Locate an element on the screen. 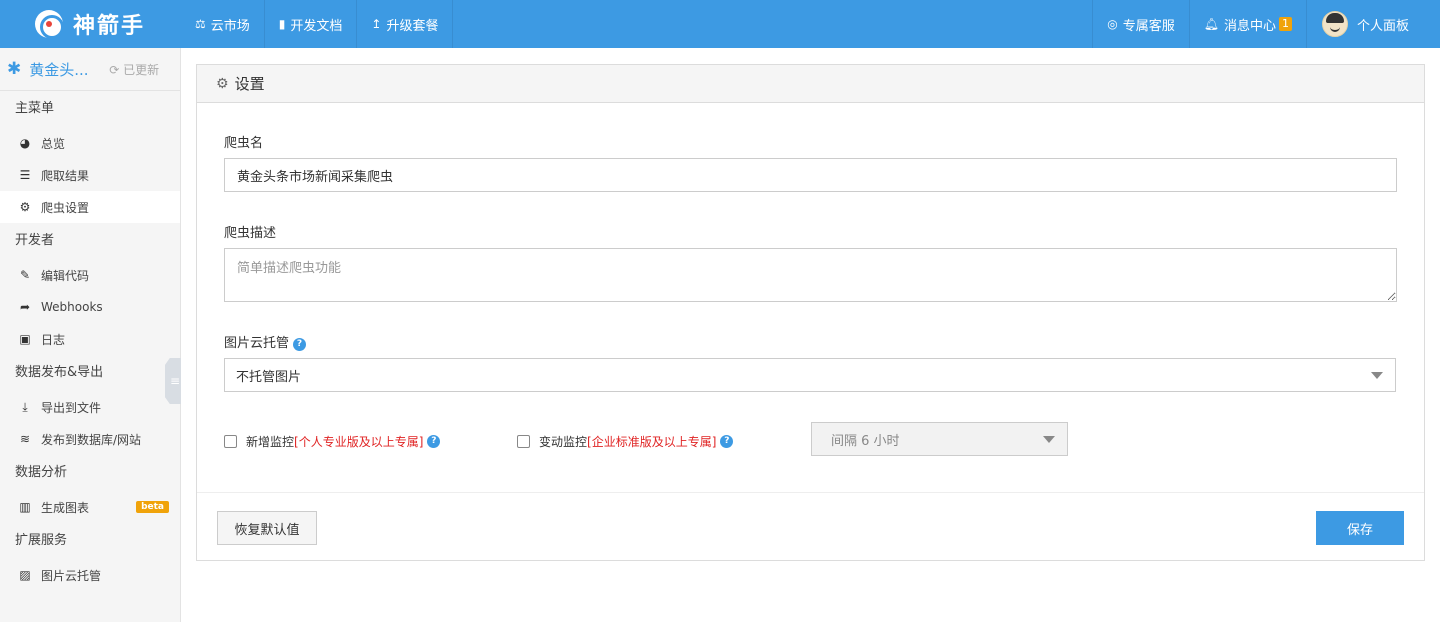 Image resolution: width=1440 pixels, height=622 pixels. sidebar-item-label: 爬取结果 is located at coordinates (65, 175).